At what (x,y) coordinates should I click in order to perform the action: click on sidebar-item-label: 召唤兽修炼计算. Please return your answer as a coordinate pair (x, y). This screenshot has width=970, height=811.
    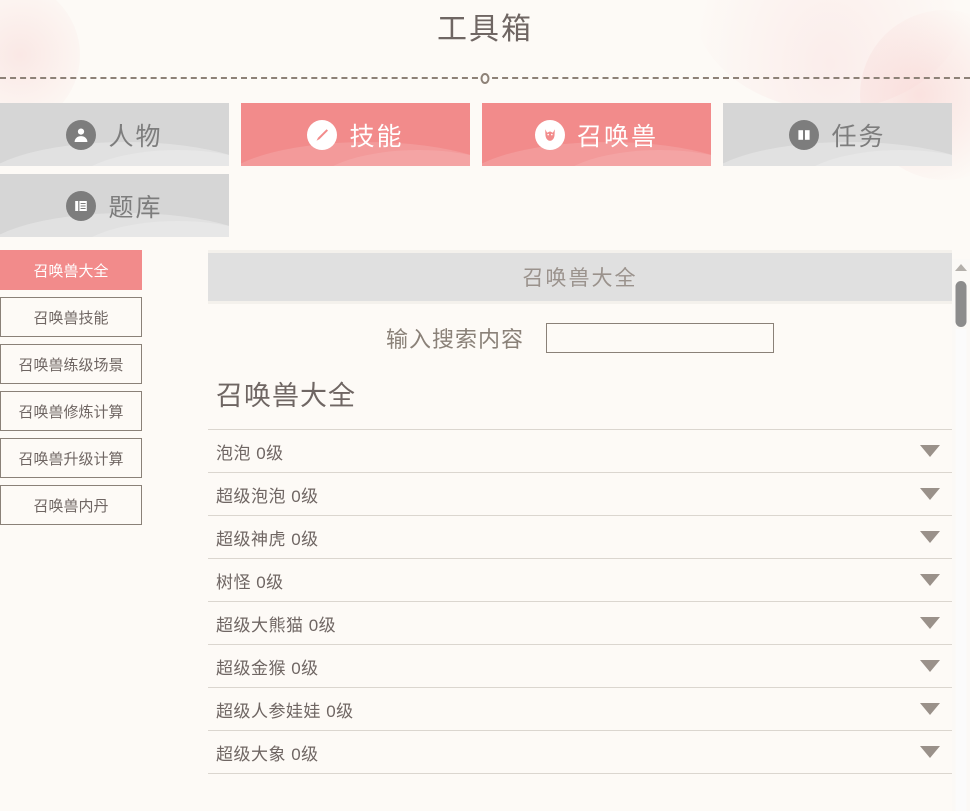
    Looking at the image, I should click on (71, 412).